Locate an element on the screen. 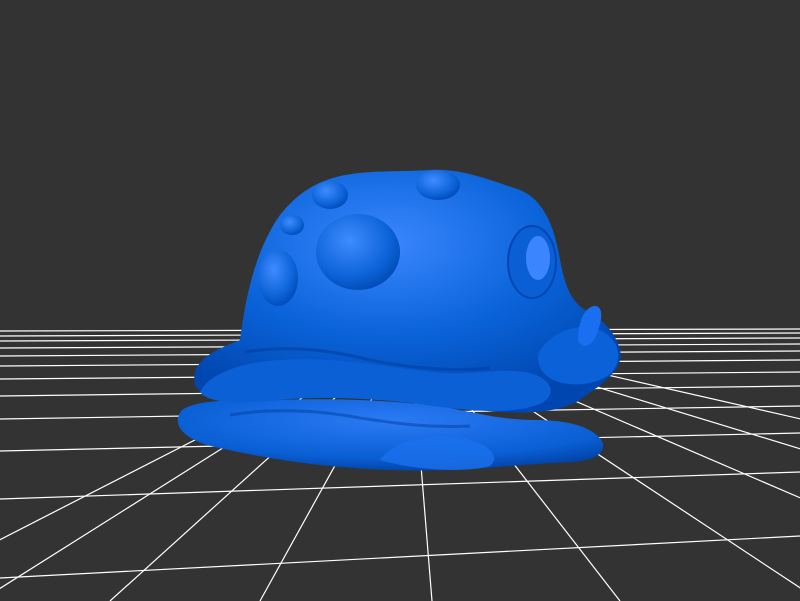 Image resolution: width=800 pixels, height=601 pixels. model-bump-top-right is located at coordinates (438, 185).